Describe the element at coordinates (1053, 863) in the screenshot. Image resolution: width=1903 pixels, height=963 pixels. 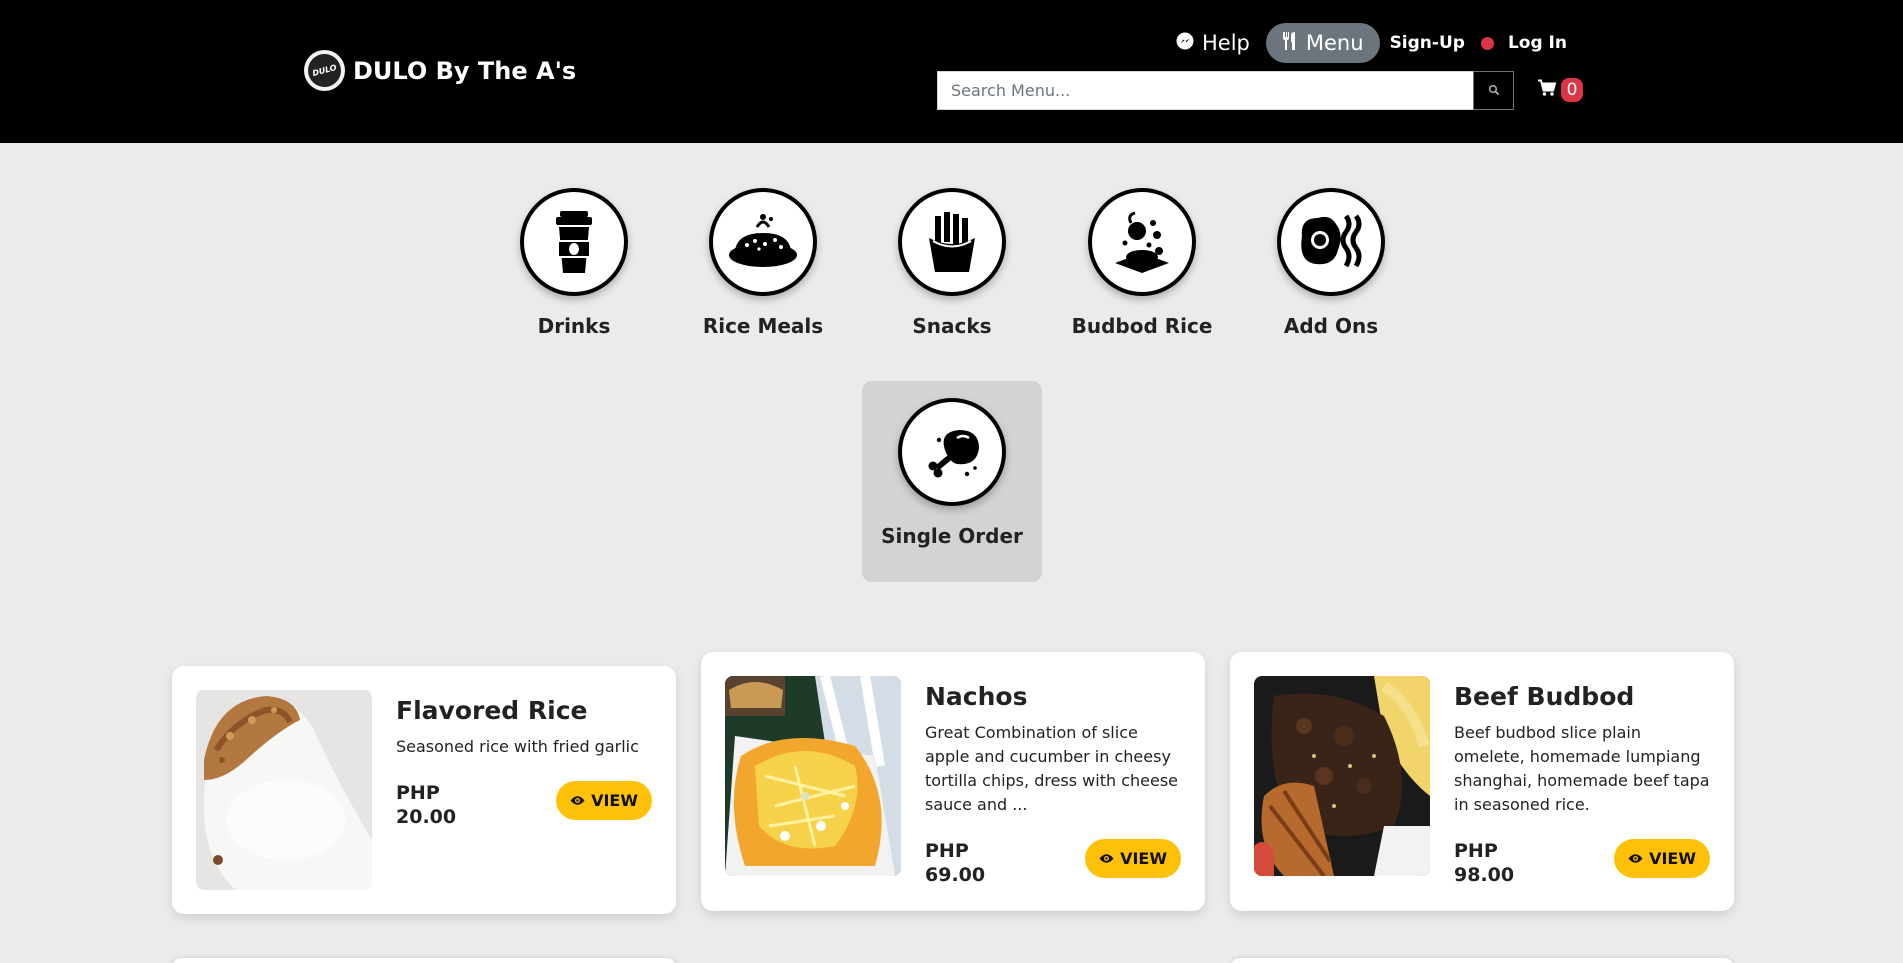
I see `product-footer: PHP 69.00 VIEW` at that location.